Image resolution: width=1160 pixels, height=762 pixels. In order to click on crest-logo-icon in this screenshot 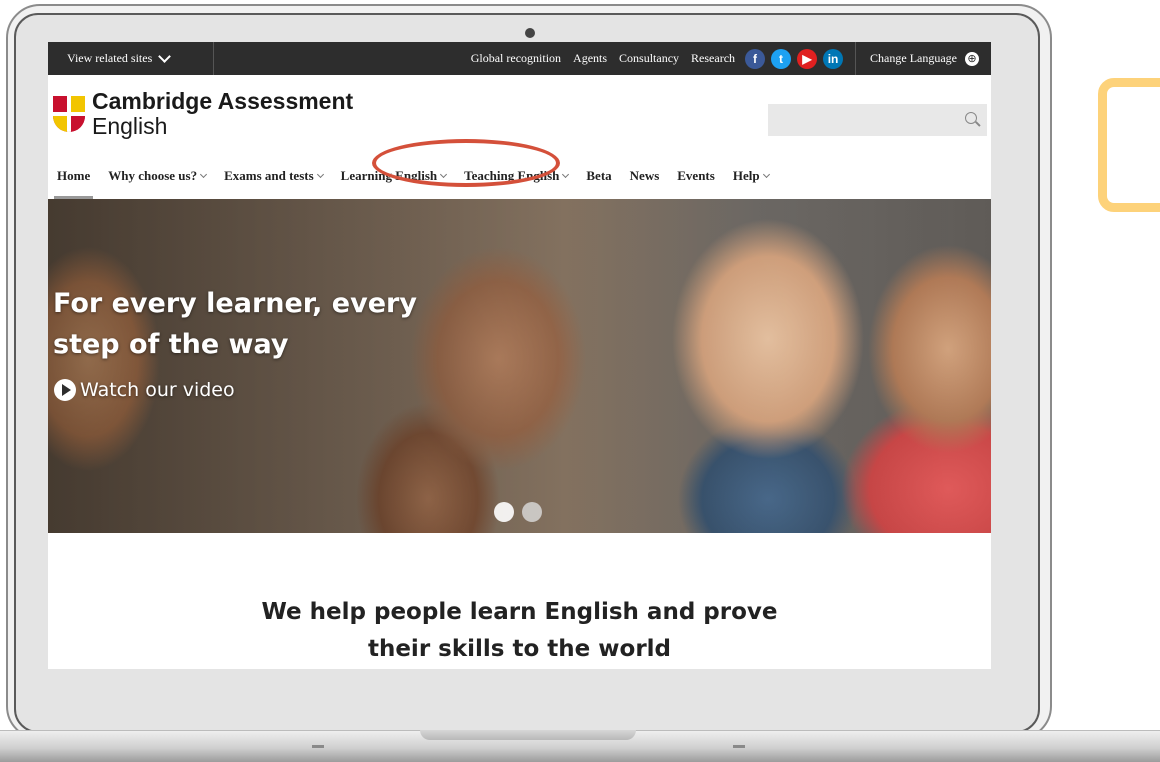, I will do `click(69, 114)`.